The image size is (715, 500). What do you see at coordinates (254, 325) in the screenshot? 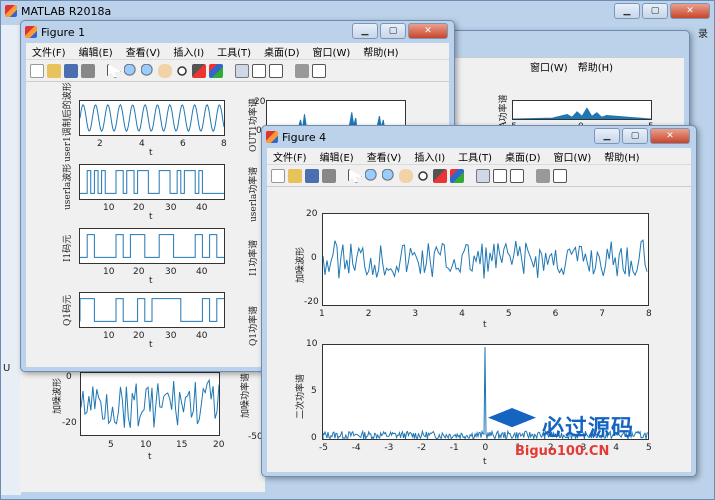
I see `f1-q1-power-ylabel: Q1功率谱` at bounding box center [254, 325].